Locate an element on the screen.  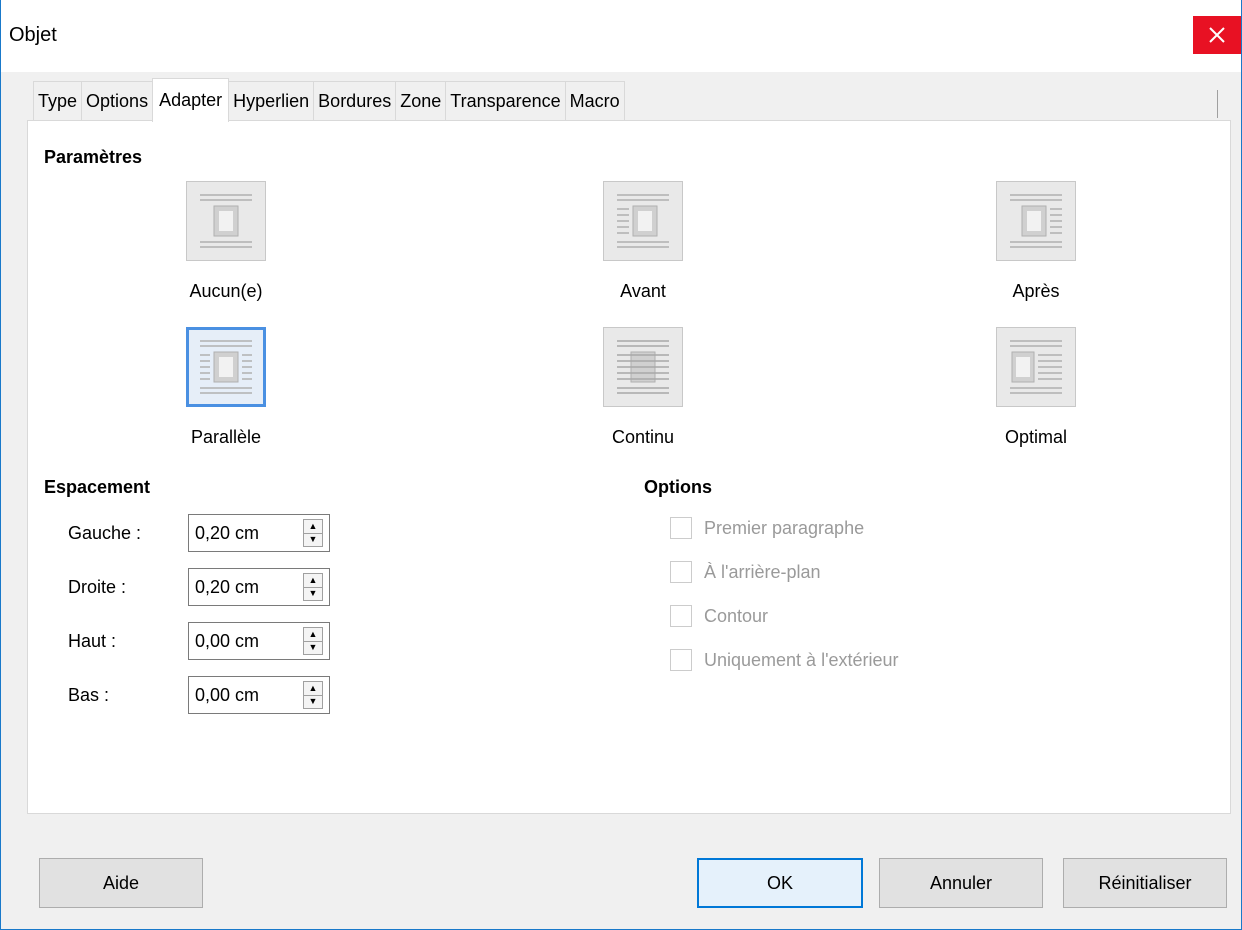
wrap-optimal-label: Optimal is located at coordinates (1035, 437).